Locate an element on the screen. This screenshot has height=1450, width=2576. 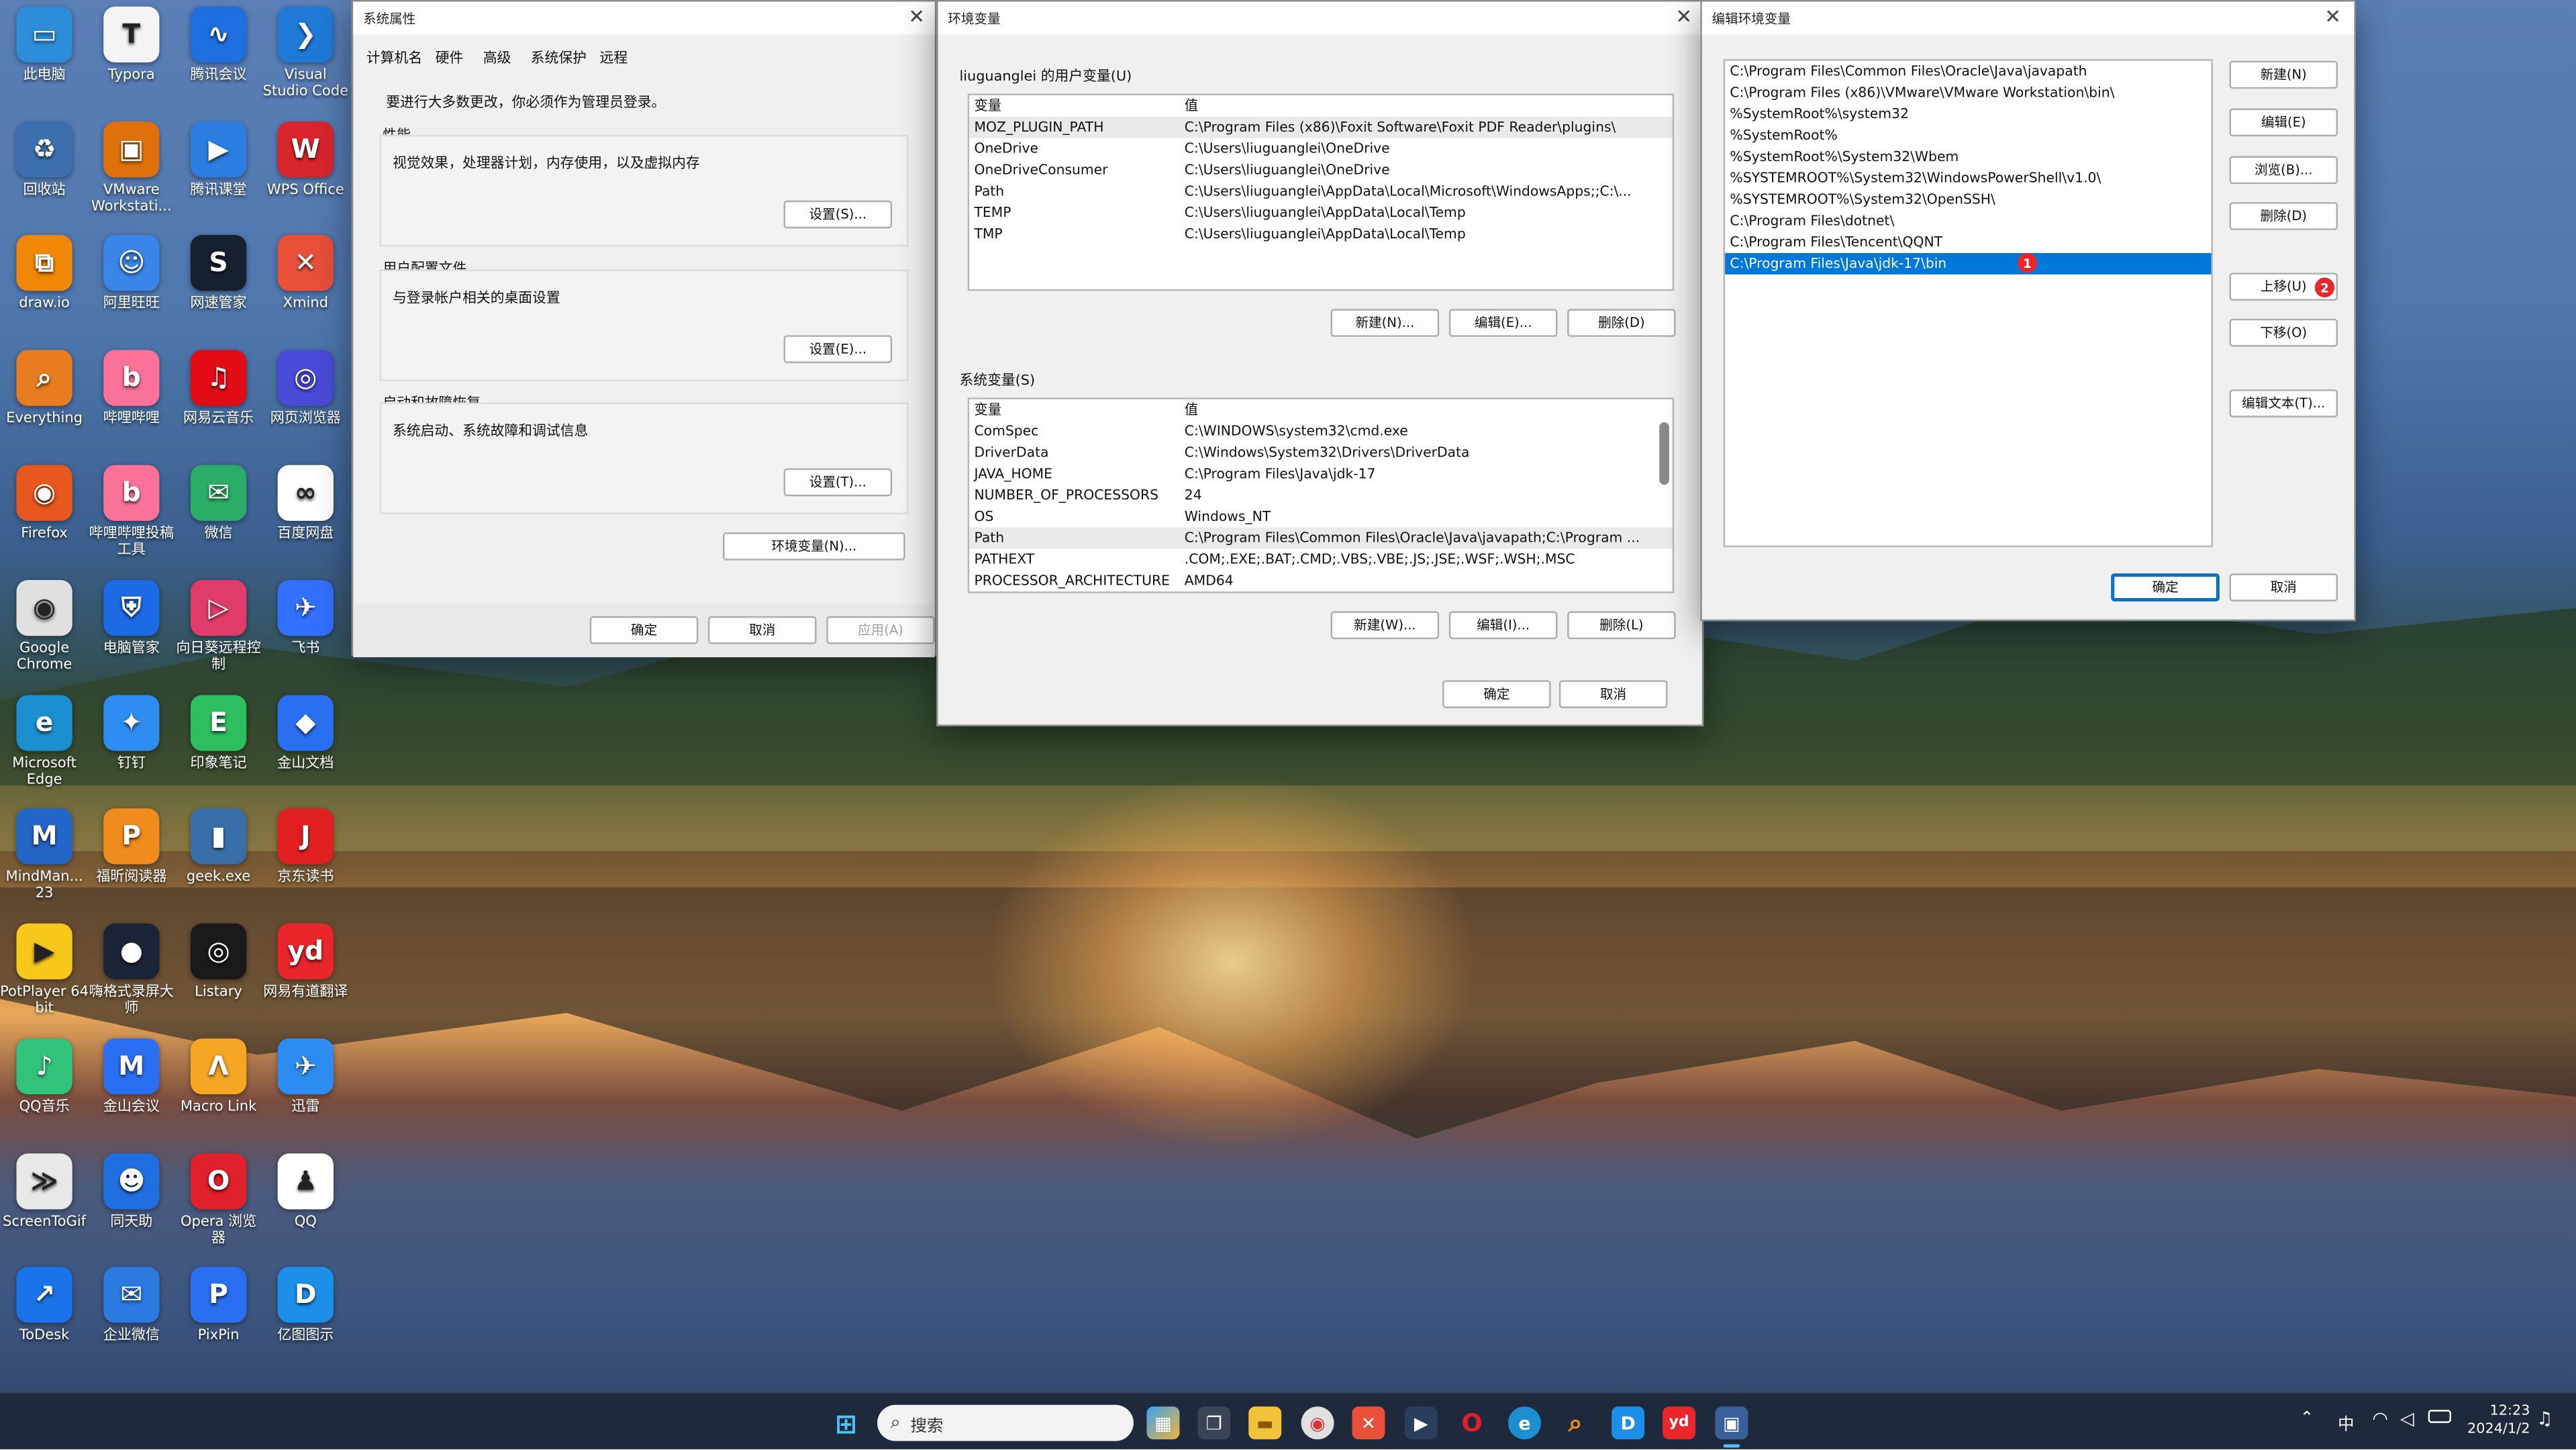
apply-button: 应用(A) is located at coordinates (880, 630).